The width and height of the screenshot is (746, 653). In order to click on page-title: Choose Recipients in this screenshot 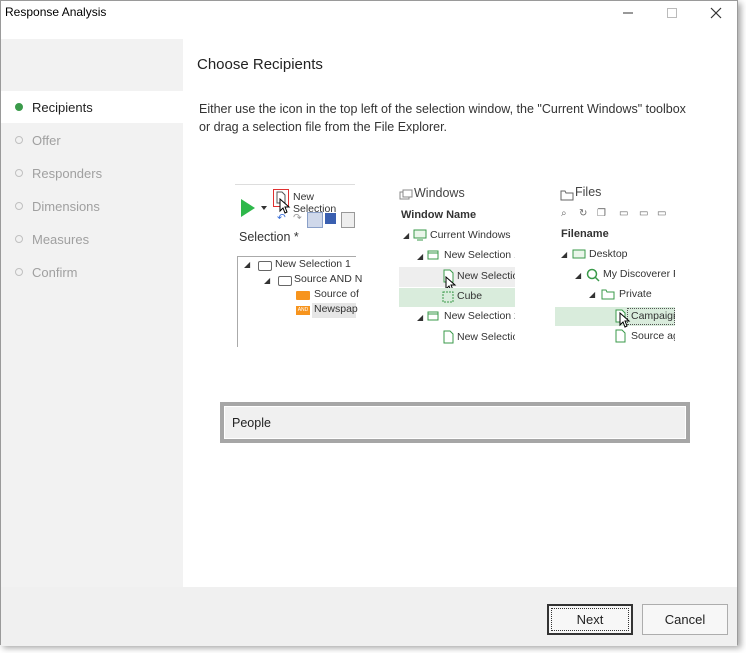, I will do `click(260, 64)`.